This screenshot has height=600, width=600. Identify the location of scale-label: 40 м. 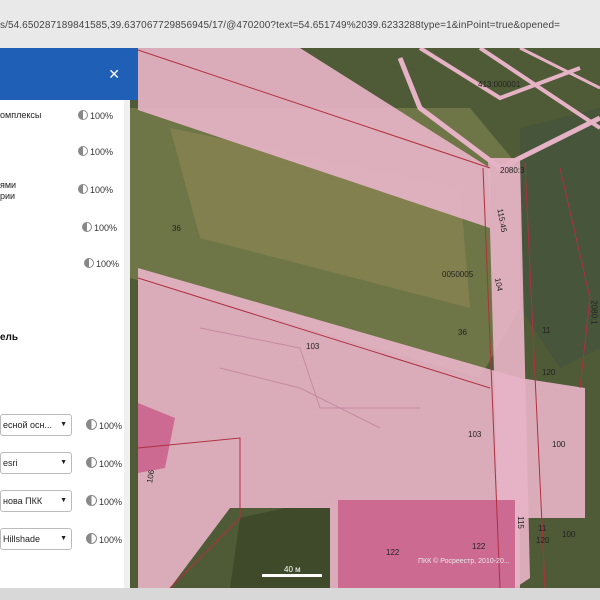
(292, 569).